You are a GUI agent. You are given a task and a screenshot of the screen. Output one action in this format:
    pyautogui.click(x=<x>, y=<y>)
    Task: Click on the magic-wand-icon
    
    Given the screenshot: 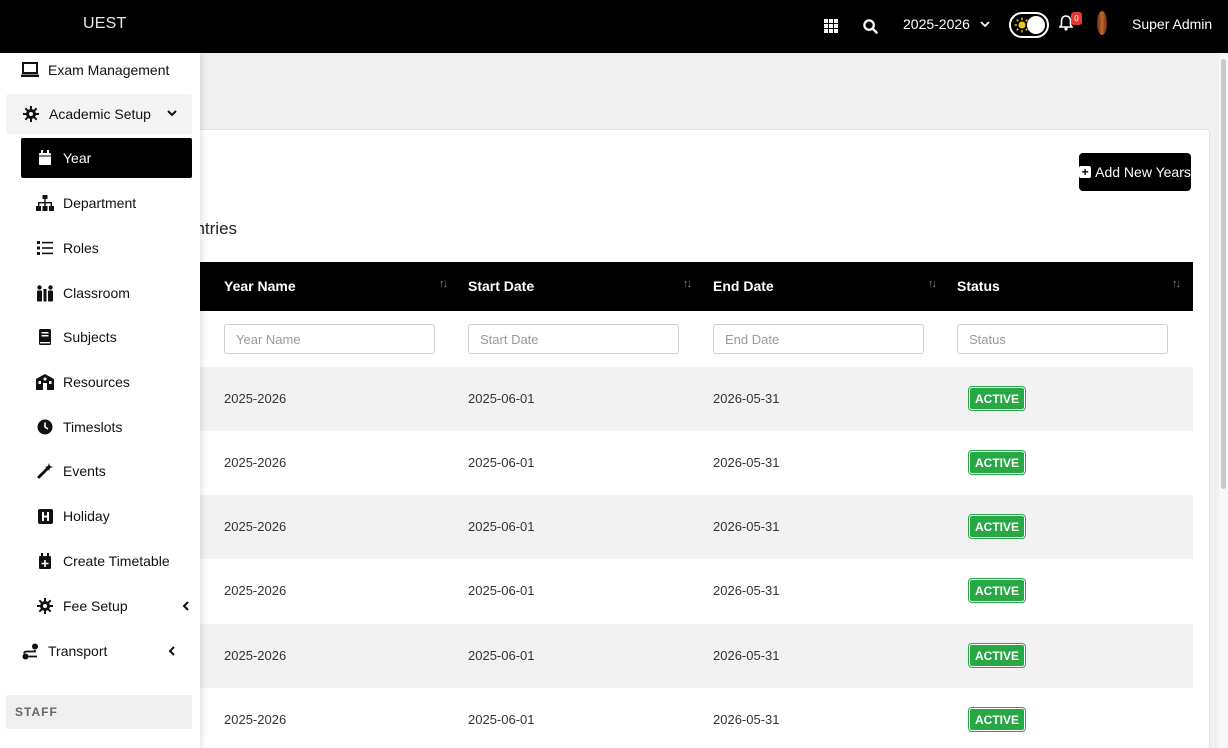 What is the action you would take?
    pyautogui.click(x=45, y=471)
    